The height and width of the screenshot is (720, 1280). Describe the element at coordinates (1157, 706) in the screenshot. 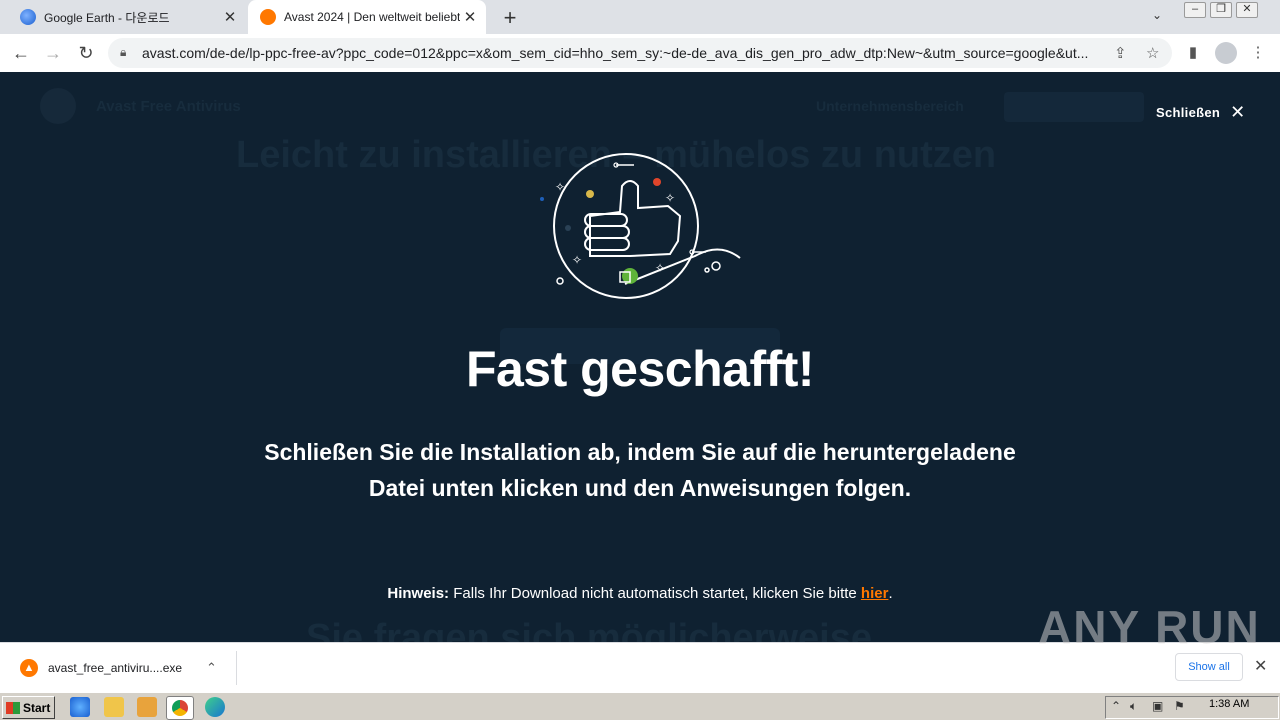

I see `network-icon: ▣` at that location.